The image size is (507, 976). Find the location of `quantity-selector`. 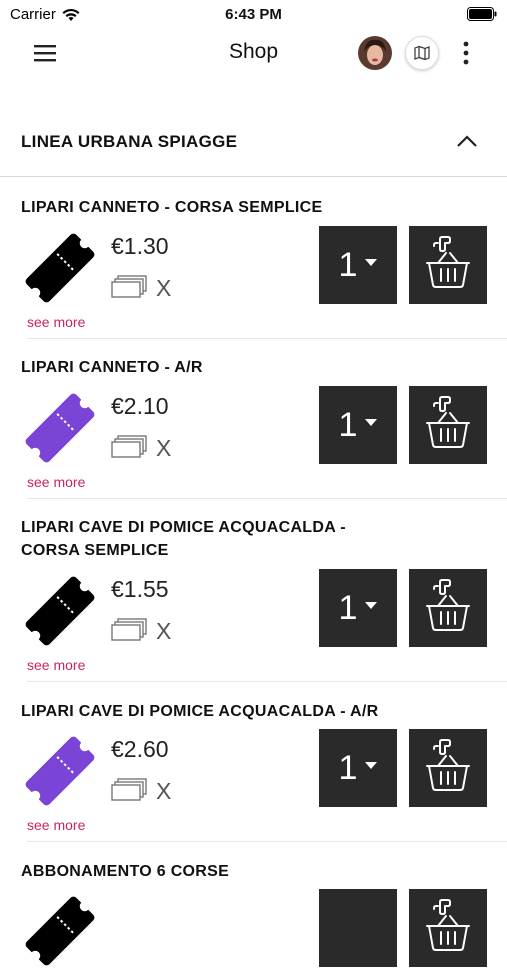

quantity-selector is located at coordinates (358, 928).